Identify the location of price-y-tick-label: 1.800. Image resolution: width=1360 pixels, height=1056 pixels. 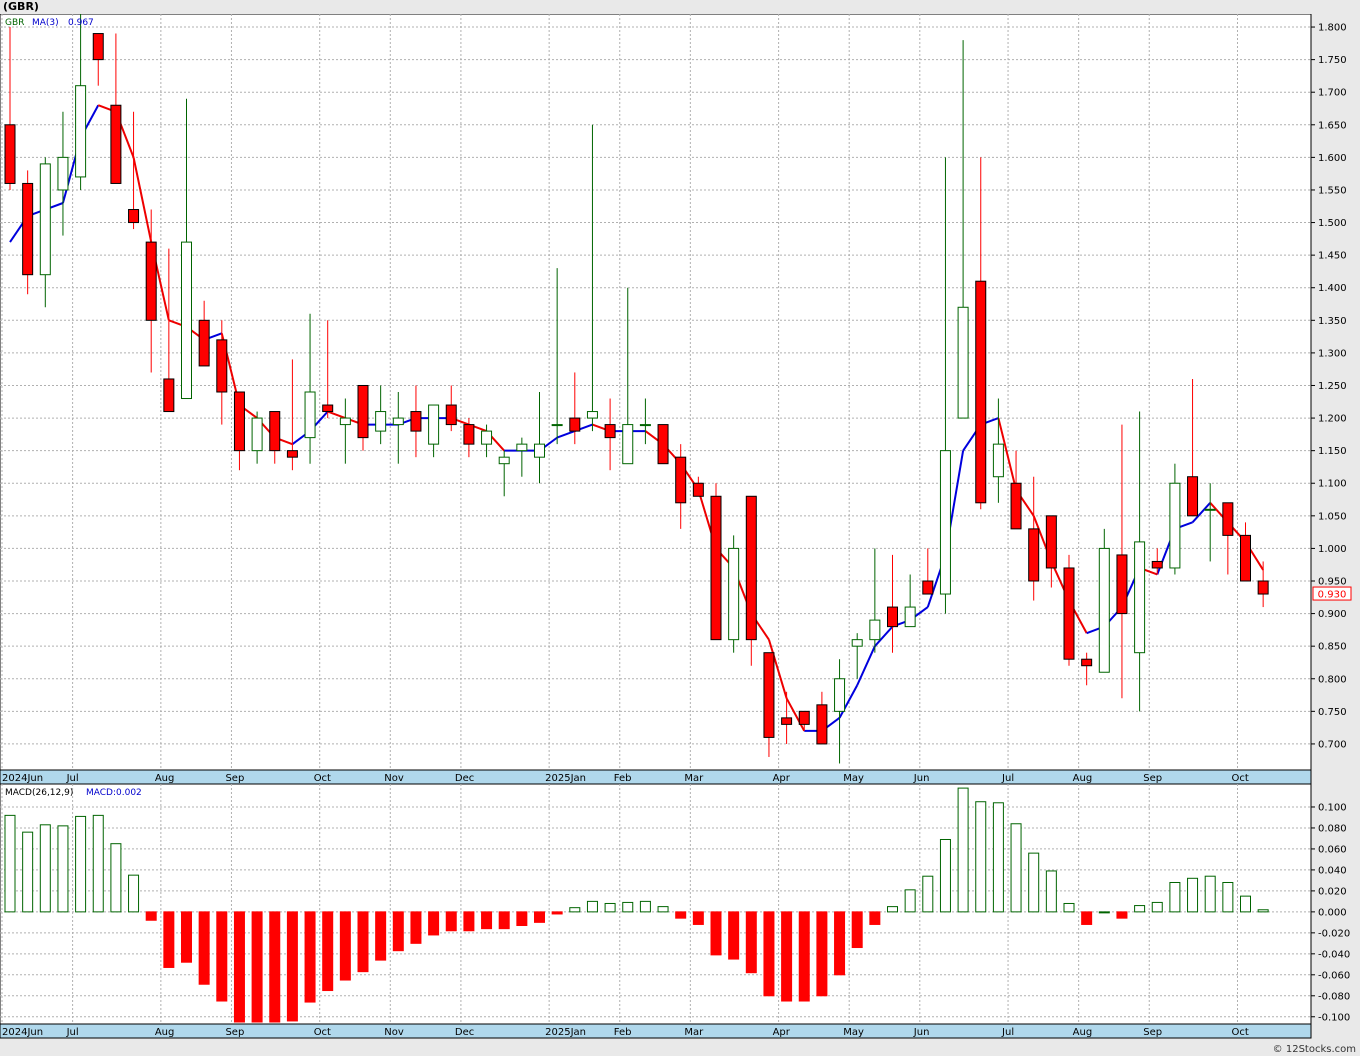
(1332, 28).